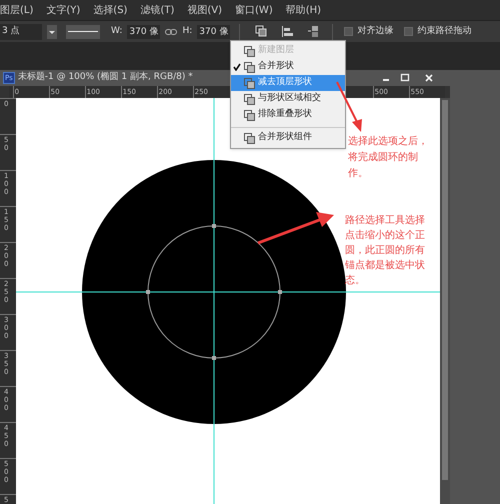 This screenshot has width=500, height=504. I want to click on menu-option: 合并形状组件, so click(288, 136).